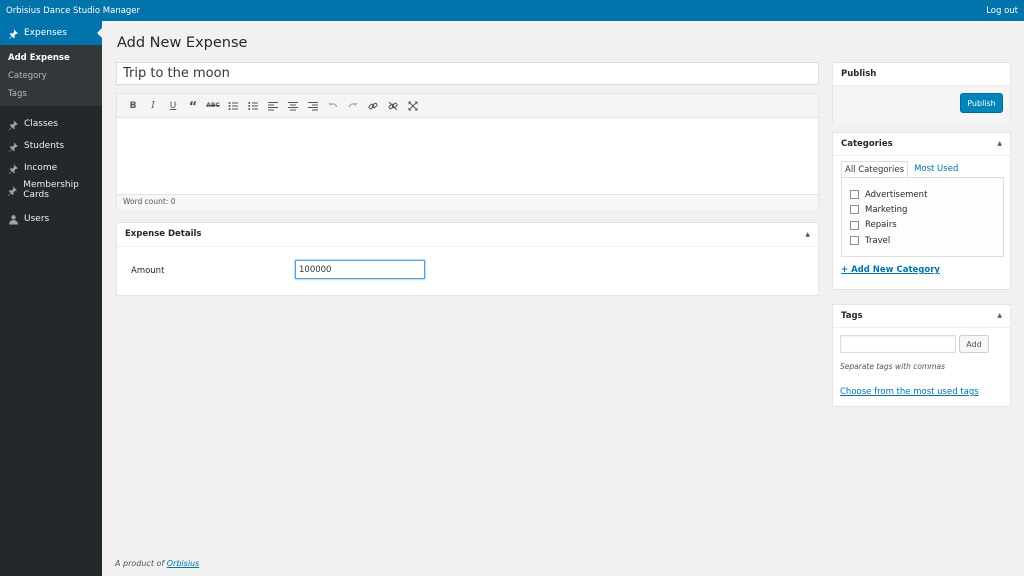  Describe the element at coordinates (512, 10) in the screenshot. I see `admin-bar: Orbisius Dance Studio Manager Log out` at that location.